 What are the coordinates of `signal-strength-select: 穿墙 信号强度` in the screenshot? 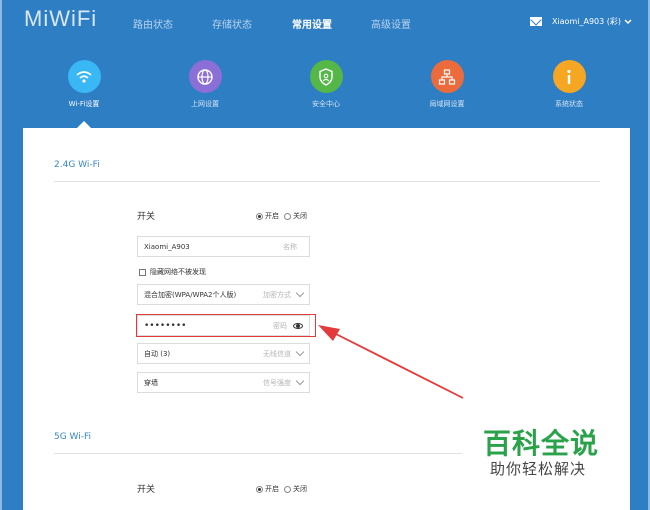 It's located at (223, 382).